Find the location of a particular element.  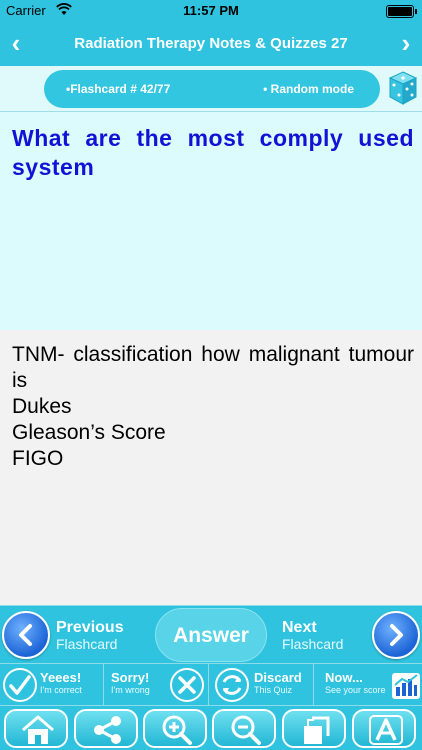

discard-quiz-button: Discard This Quiz is located at coordinates (262, 685).